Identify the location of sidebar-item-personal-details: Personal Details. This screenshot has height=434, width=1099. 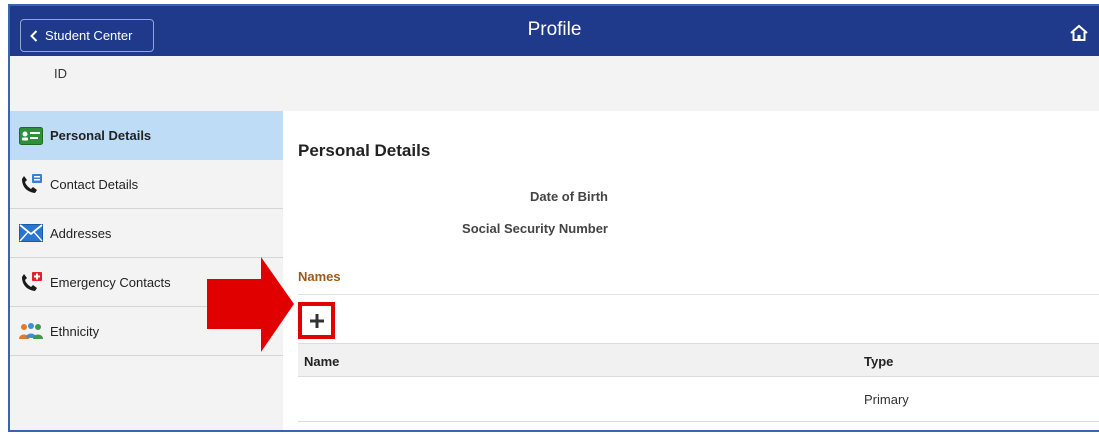
(146, 135).